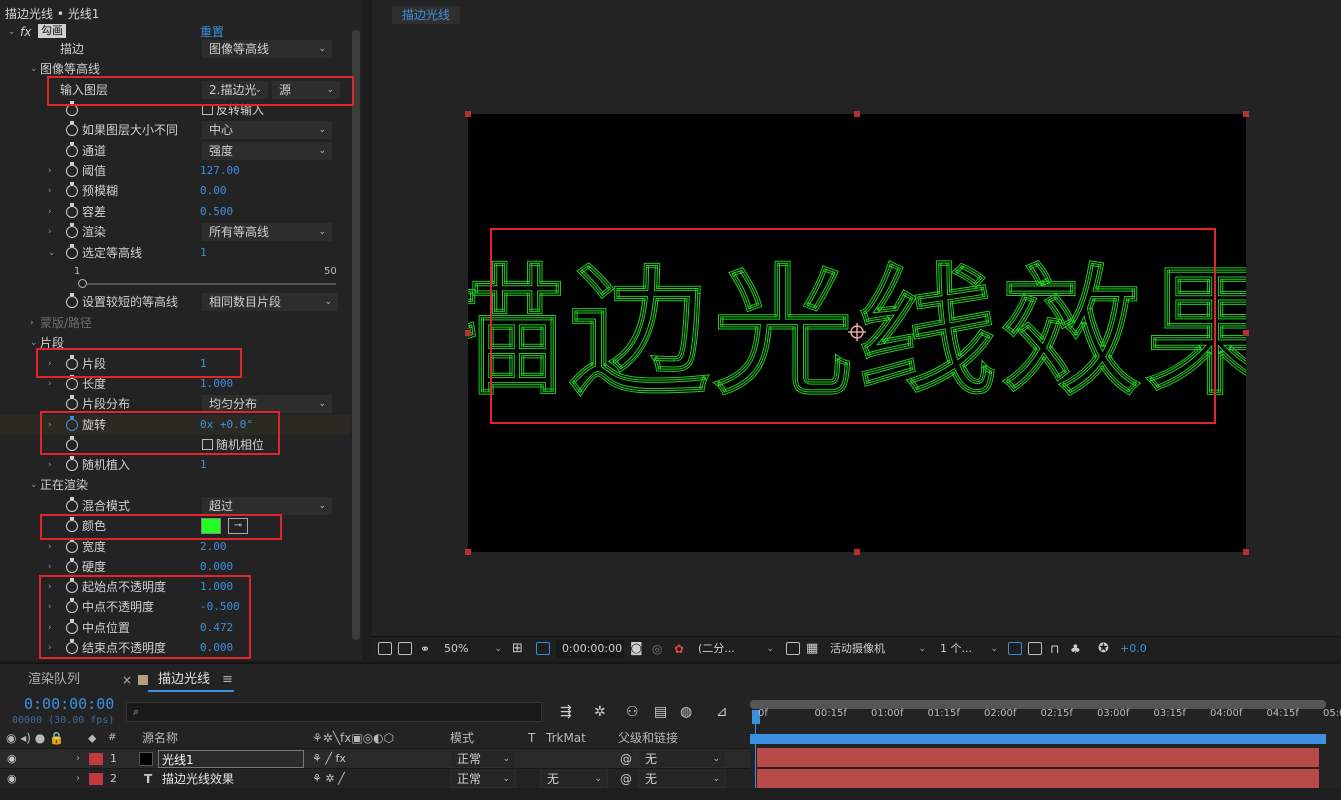 This screenshot has height=800, width=1341. I want to click on col-source-name: 源名称, so click(160, 738).